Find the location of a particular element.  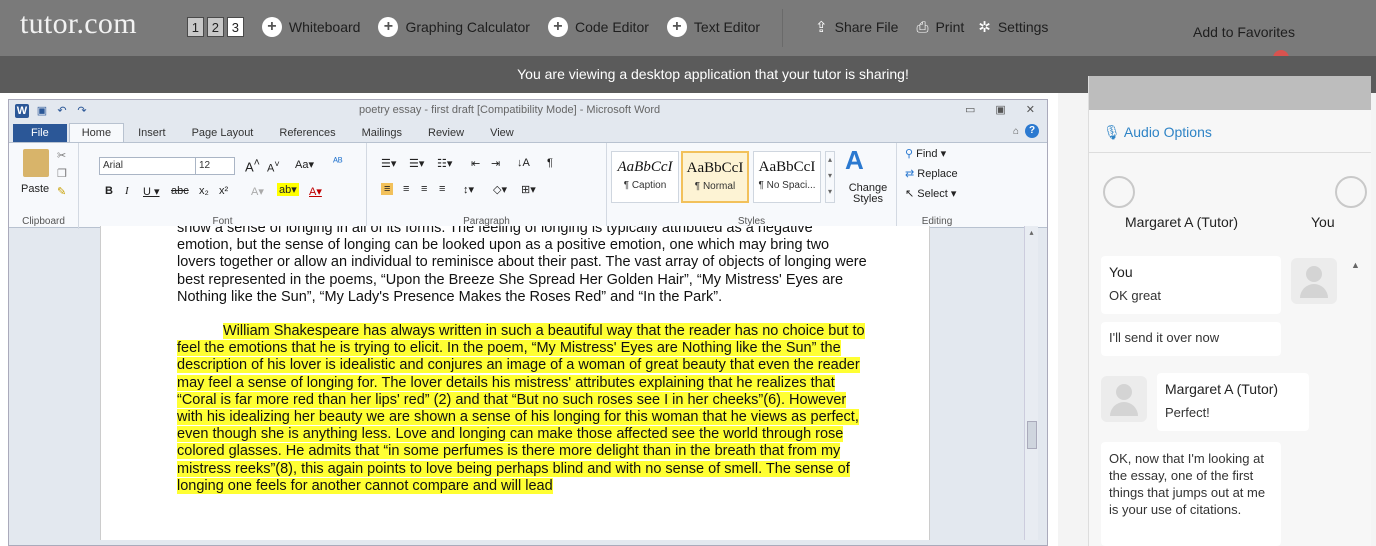

line-spacing-icon: ↕▾ is located at coordinates (468, 189).